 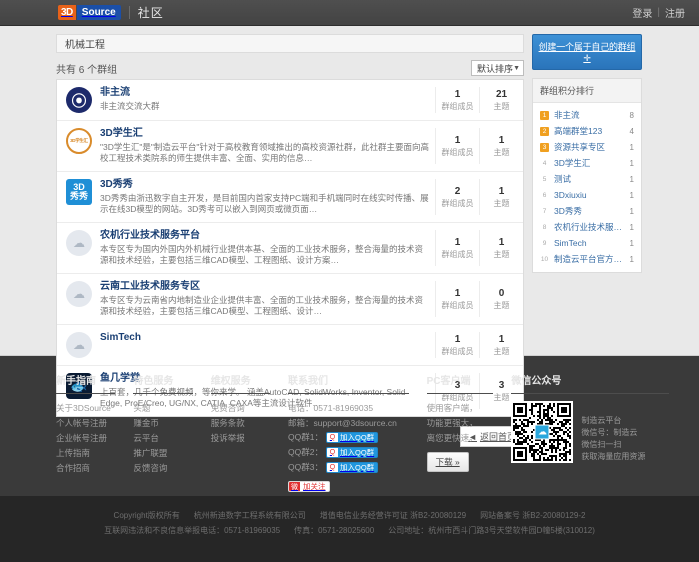 What do you see at coordinates (642, 12) in the screenshot?
I see `login-link: 登录` at bounding box center [642, 12].